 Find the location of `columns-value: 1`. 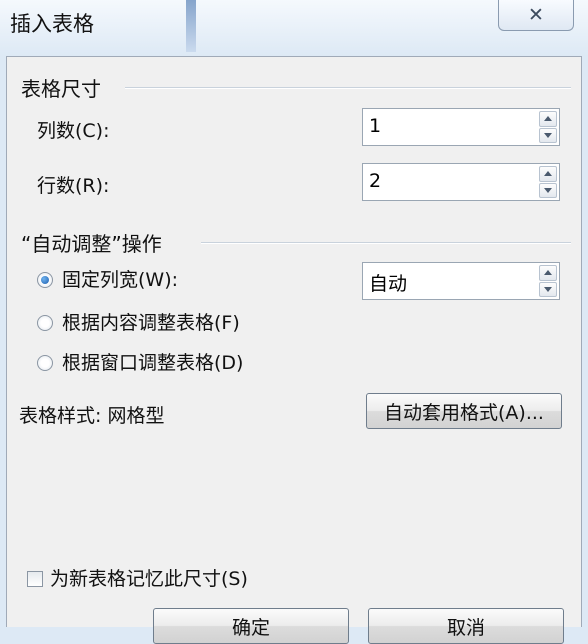

columns-value: 1 is located at coordinates (375, 126).